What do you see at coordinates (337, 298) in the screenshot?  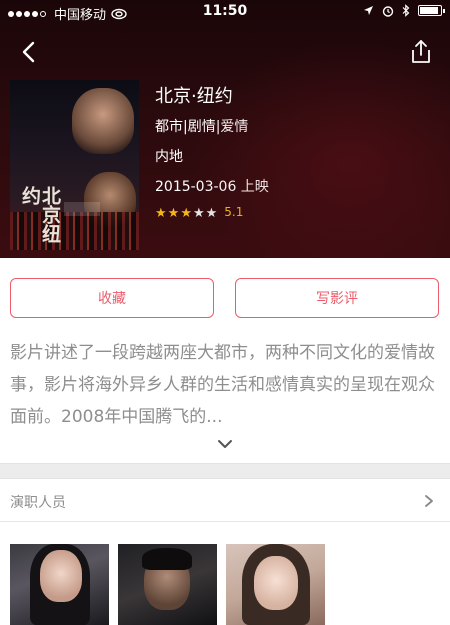 I see `write-review-button: 写影评` at bounding box center [337, 298].